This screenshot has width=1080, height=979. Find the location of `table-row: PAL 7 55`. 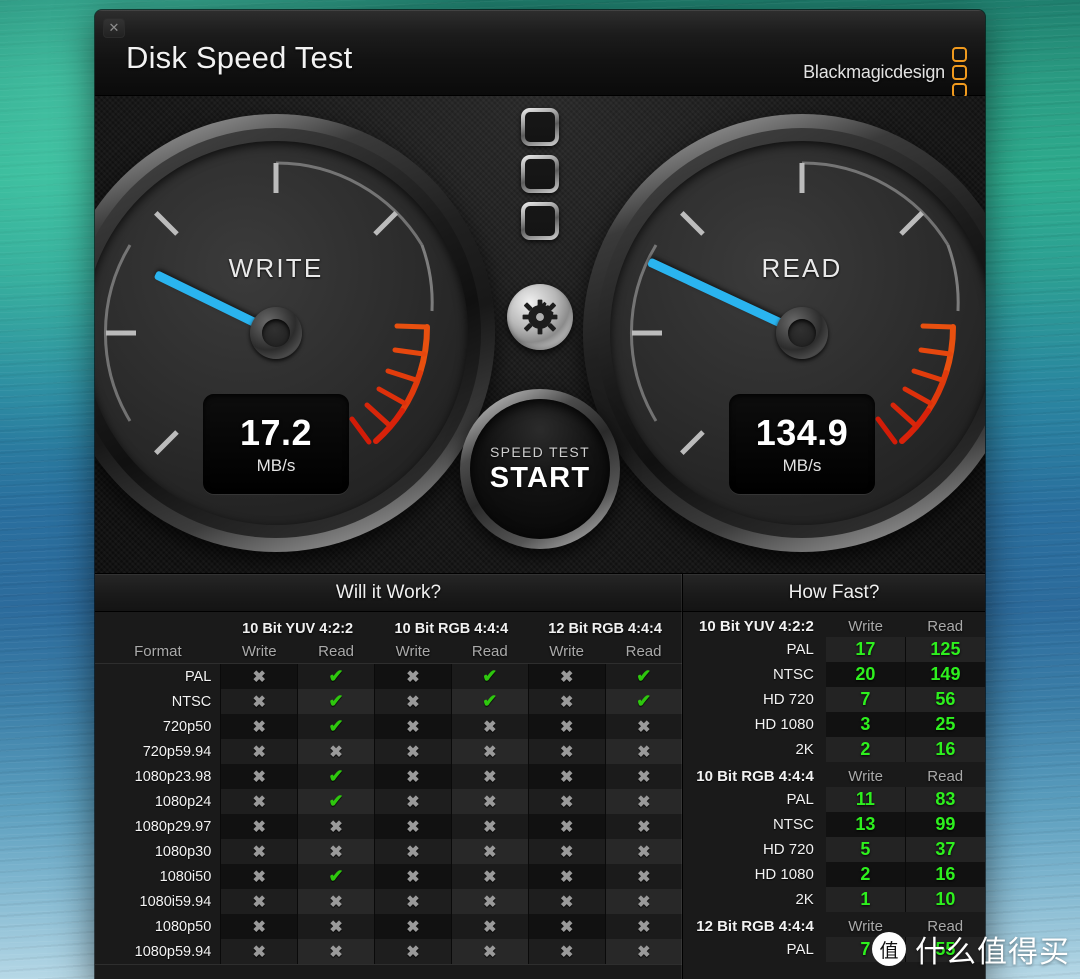

table-row: PAL 7 55 is located at coordinates (834, 949).